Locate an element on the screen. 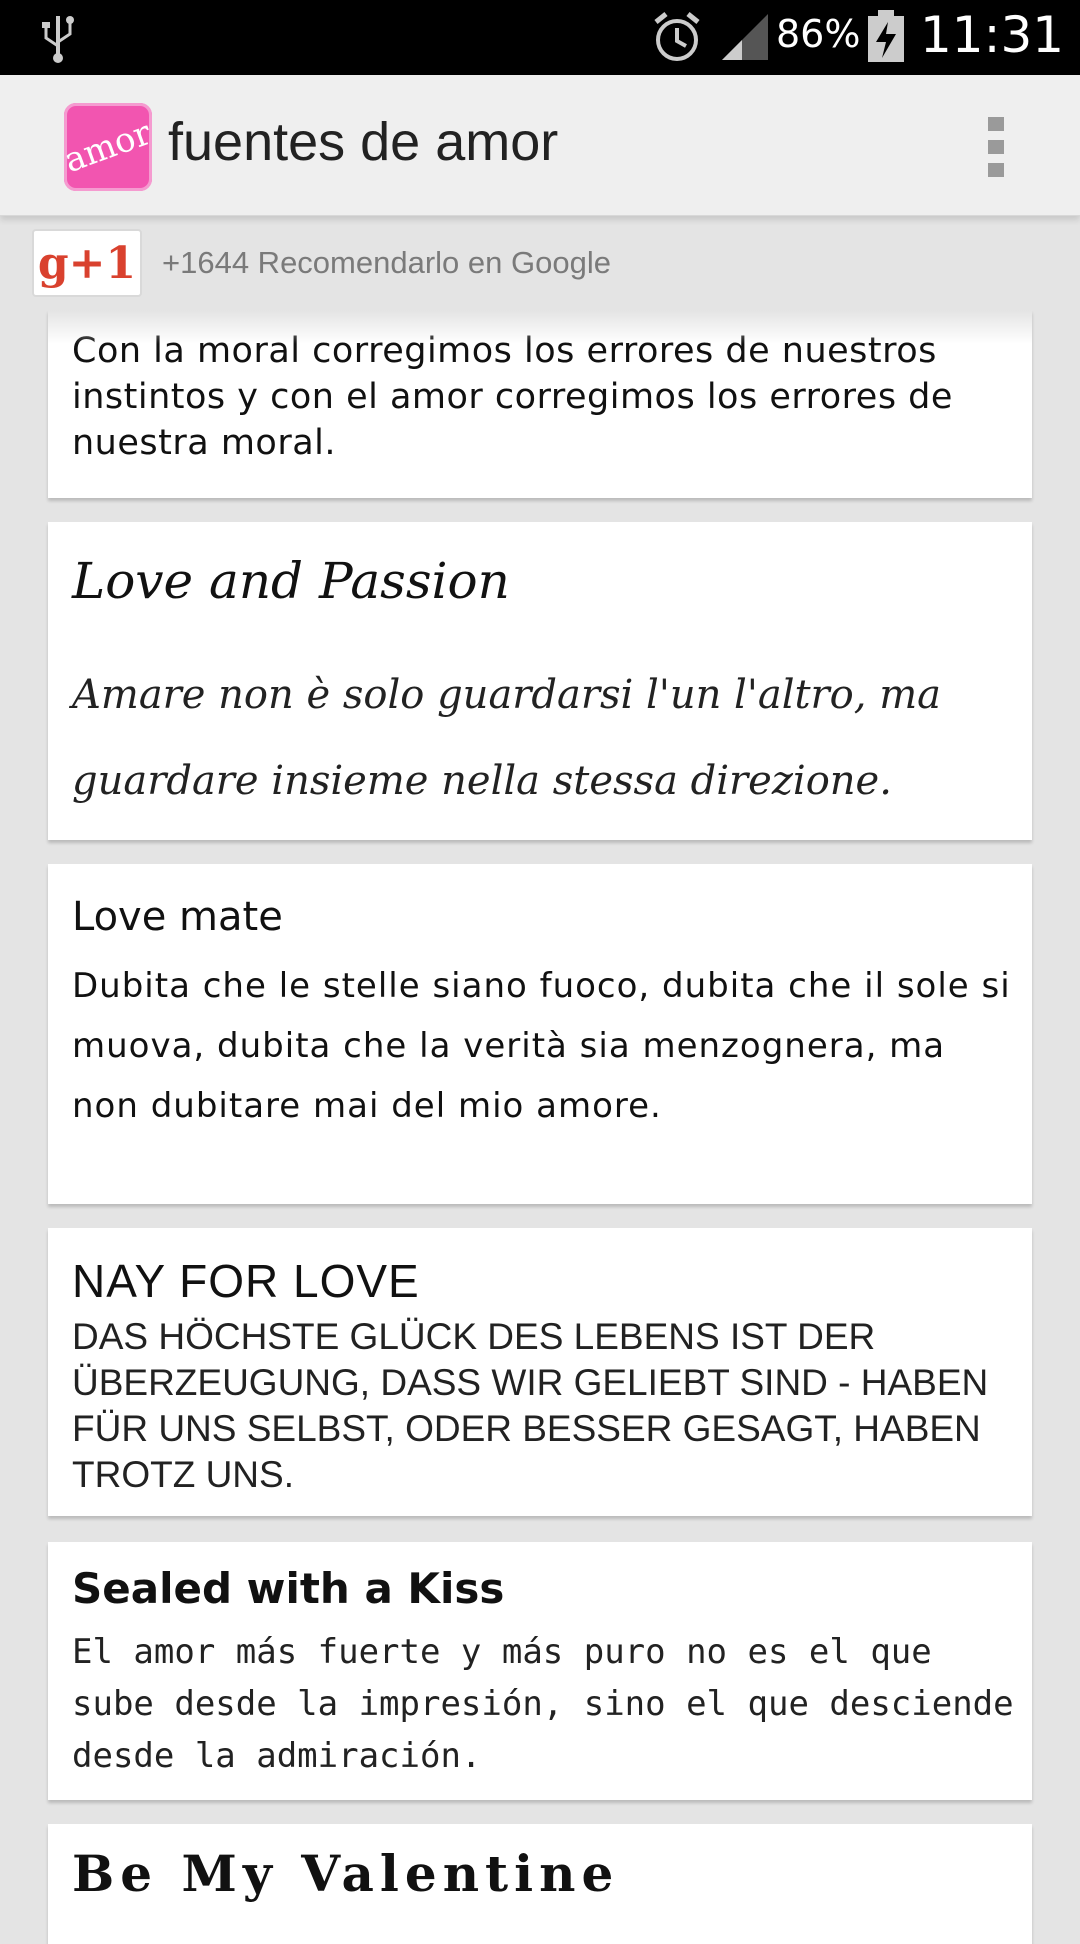 This screenshot has width=1080, height=1944. clock: 11:31 is located at coordinates (992, 35).